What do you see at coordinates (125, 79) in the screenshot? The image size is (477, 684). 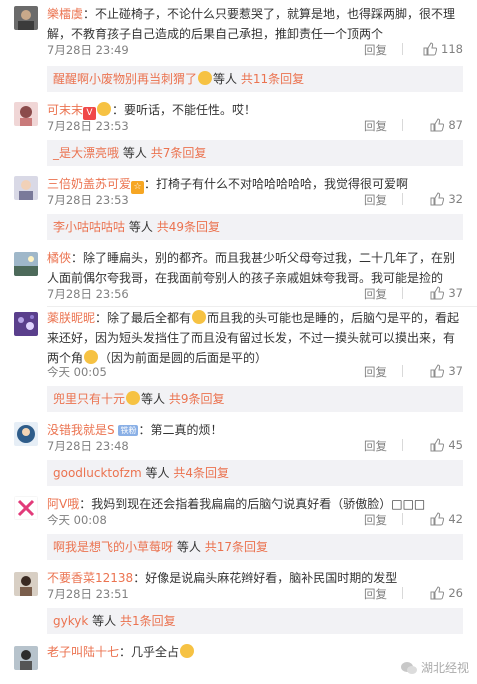 I see `sub-reply-user: 醒醒啊小废物别再当刺猬了` at bounding box center [125, 79].